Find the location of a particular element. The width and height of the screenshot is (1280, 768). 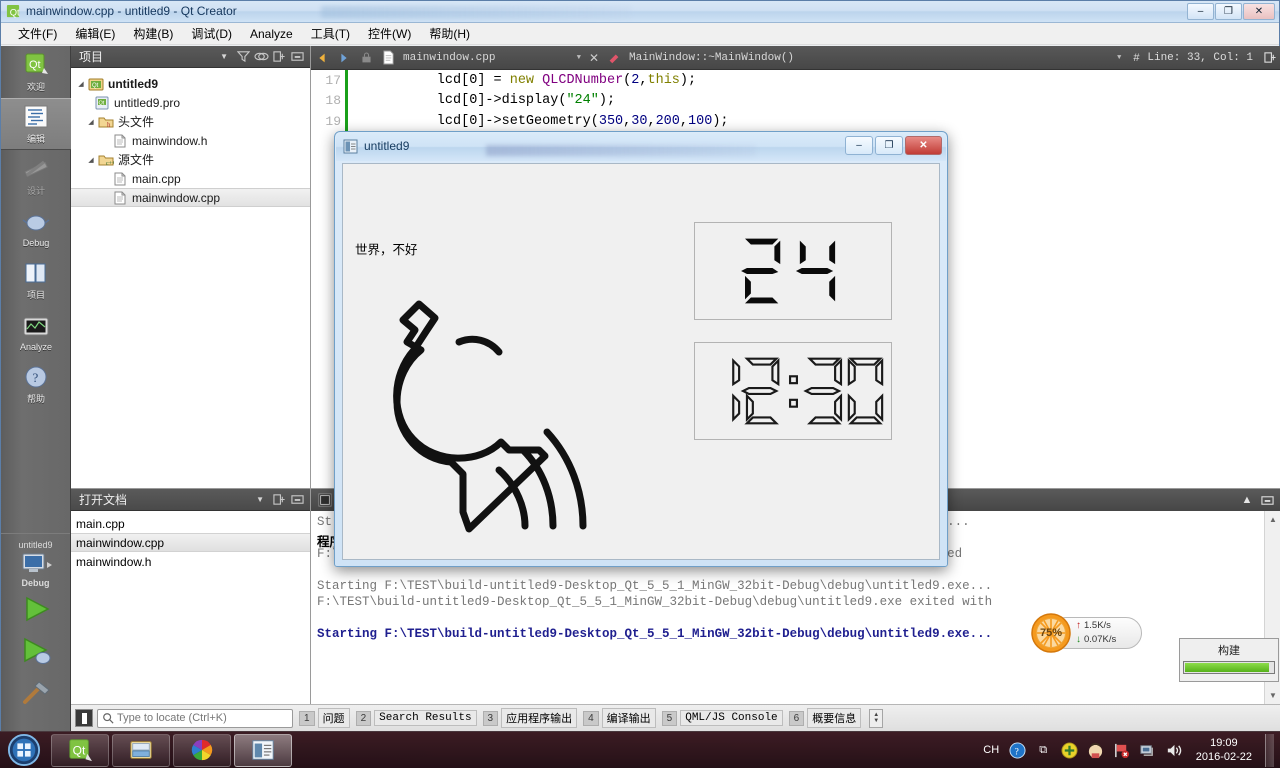

output-button-compile-output: 4 编译输出 is located at coordinates (619, 718).